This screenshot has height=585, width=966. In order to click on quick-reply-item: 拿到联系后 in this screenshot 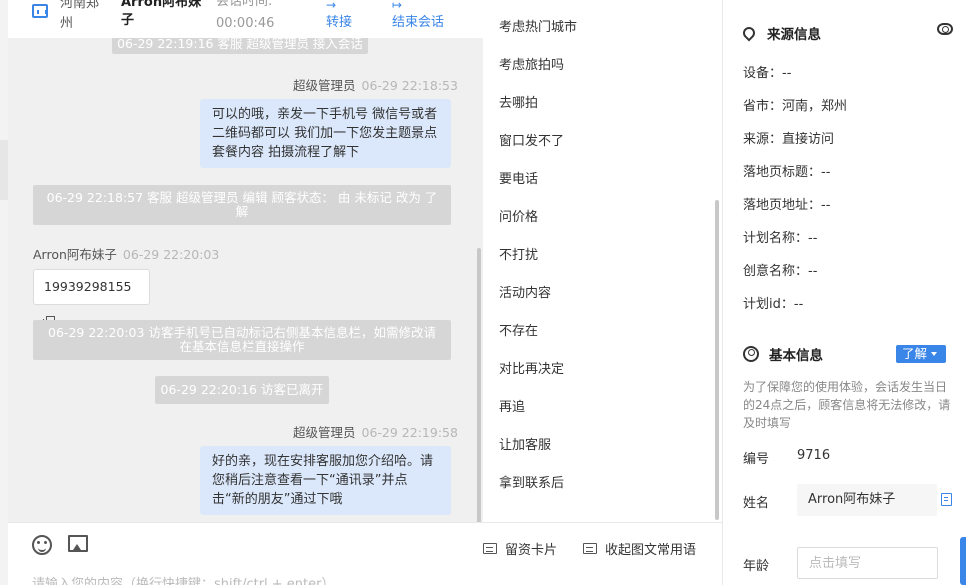, I will do `click(531, 484)`.